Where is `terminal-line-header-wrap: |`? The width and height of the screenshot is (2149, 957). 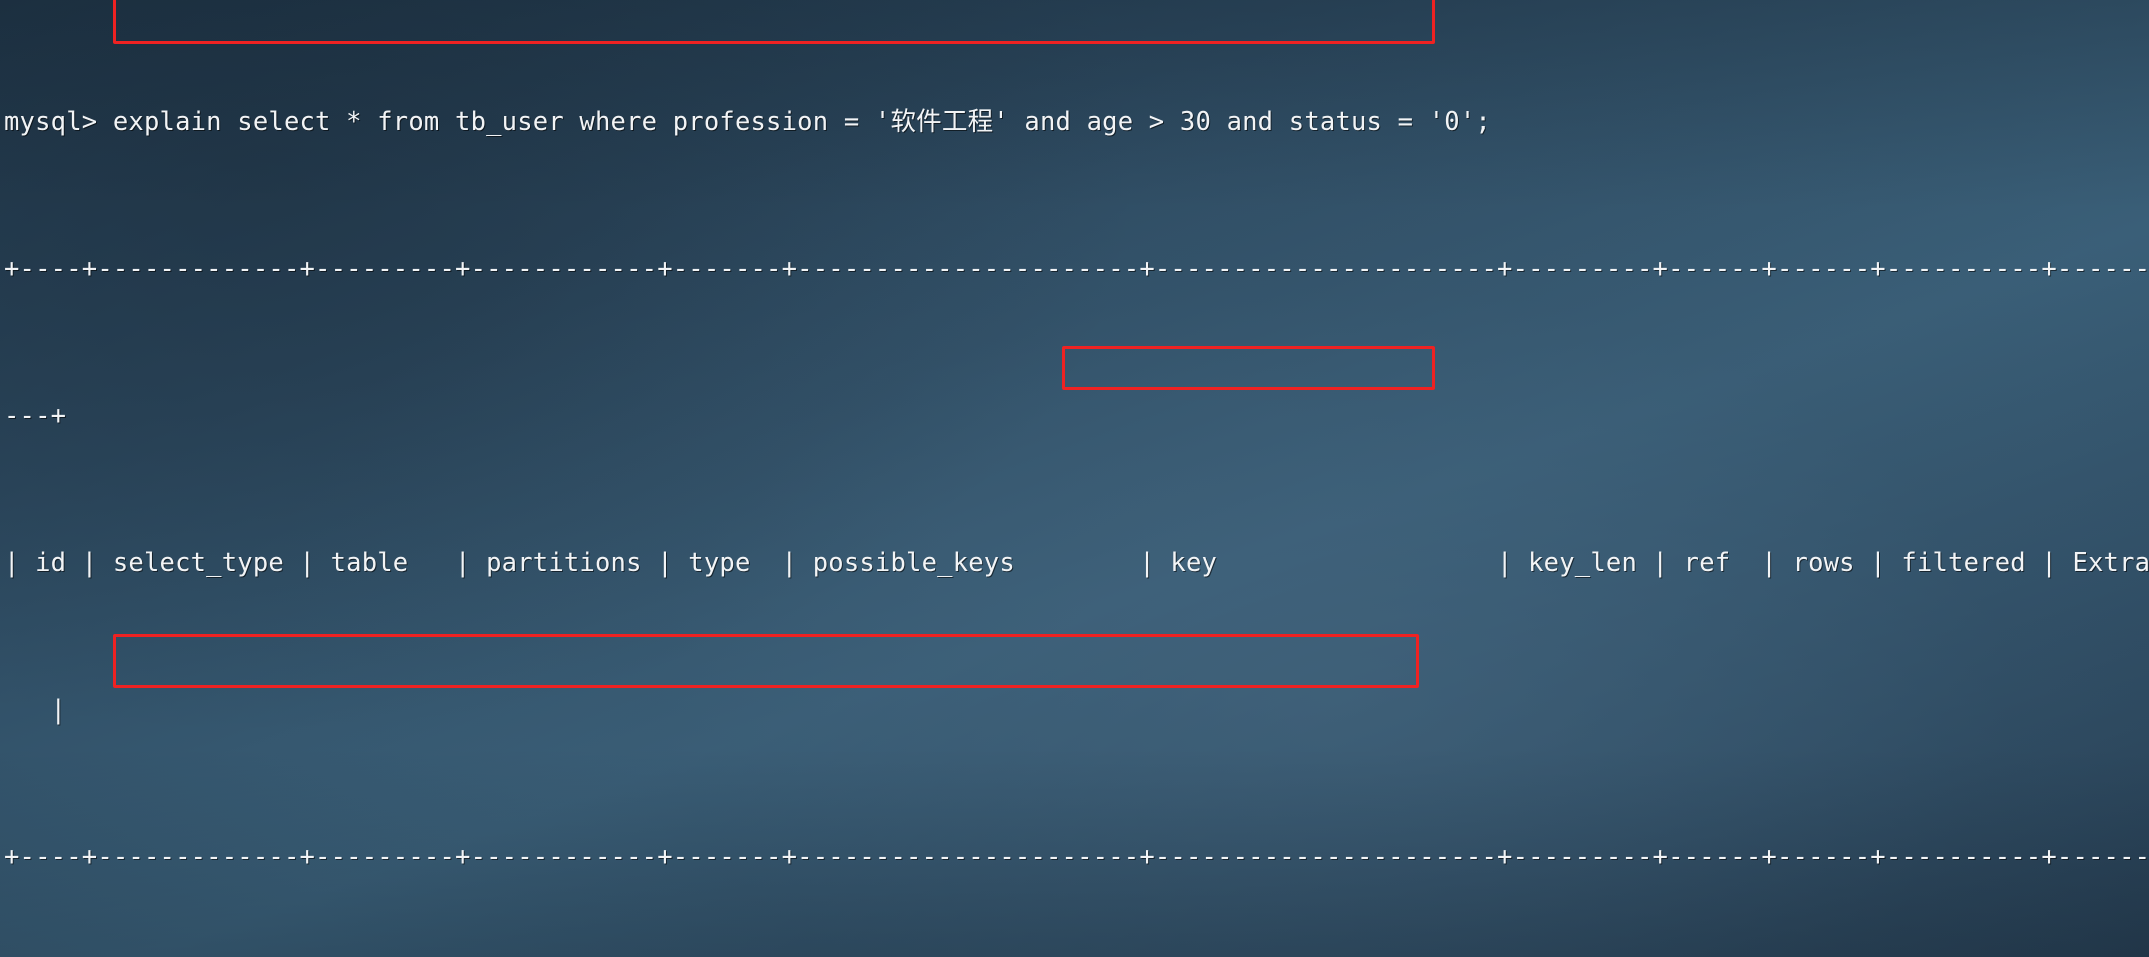 terminal-line-header-wrap: | is located at coordinates (35, 710).